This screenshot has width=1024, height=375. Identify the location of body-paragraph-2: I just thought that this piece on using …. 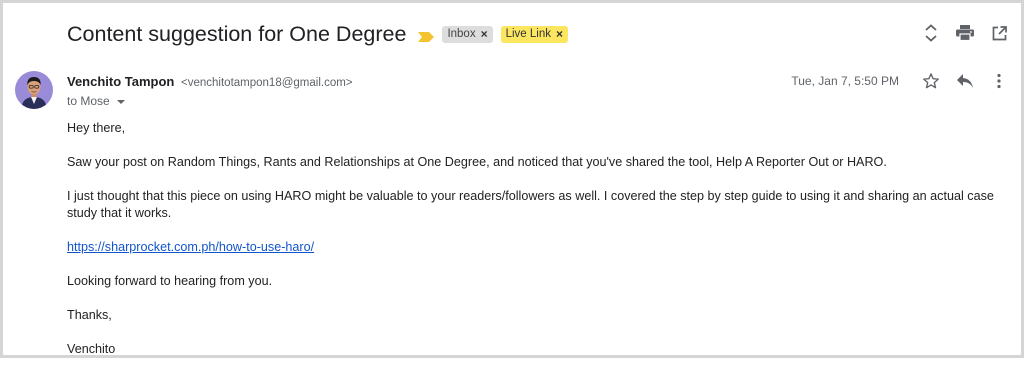
(530, 204).